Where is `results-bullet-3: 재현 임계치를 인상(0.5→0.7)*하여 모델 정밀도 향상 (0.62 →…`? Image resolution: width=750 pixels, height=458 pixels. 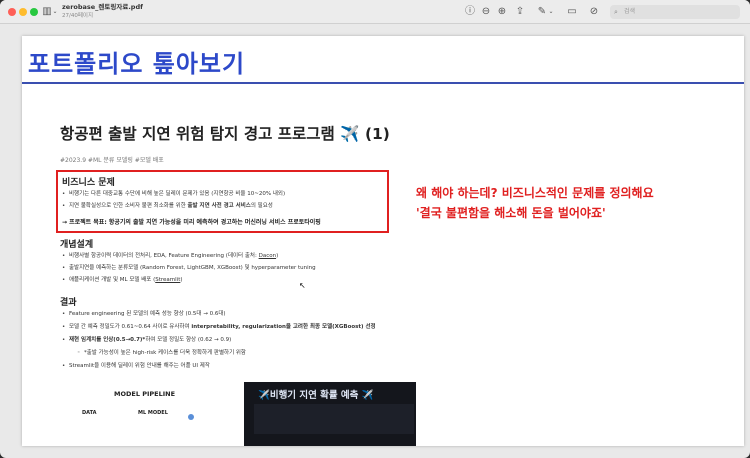 results-bullet-3: 재현 임계치를 인상(0.5→0.7)*하여 모델 정밀도 향상 (0.62 →… is located at coordinates (146, 340).